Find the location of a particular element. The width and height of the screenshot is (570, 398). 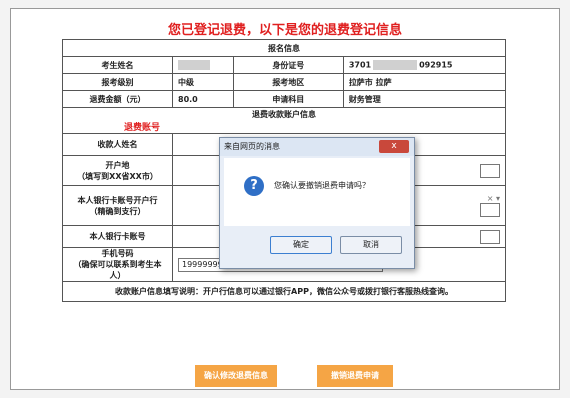

value-subject: 财务管理 is located at coordinates (424, 99).